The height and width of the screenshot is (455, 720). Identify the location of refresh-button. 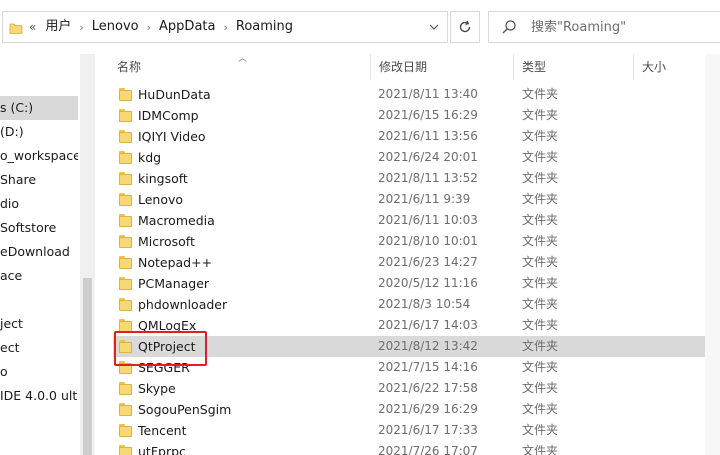
(465, 27).